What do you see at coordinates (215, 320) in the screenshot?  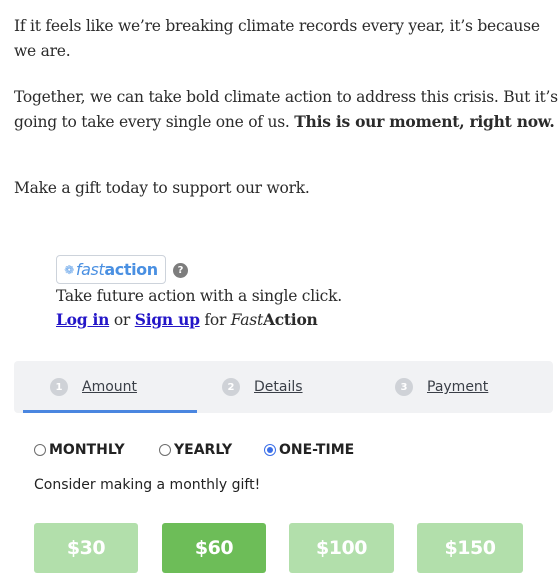 I see `for-text: for` at bounding box center [215, 320].